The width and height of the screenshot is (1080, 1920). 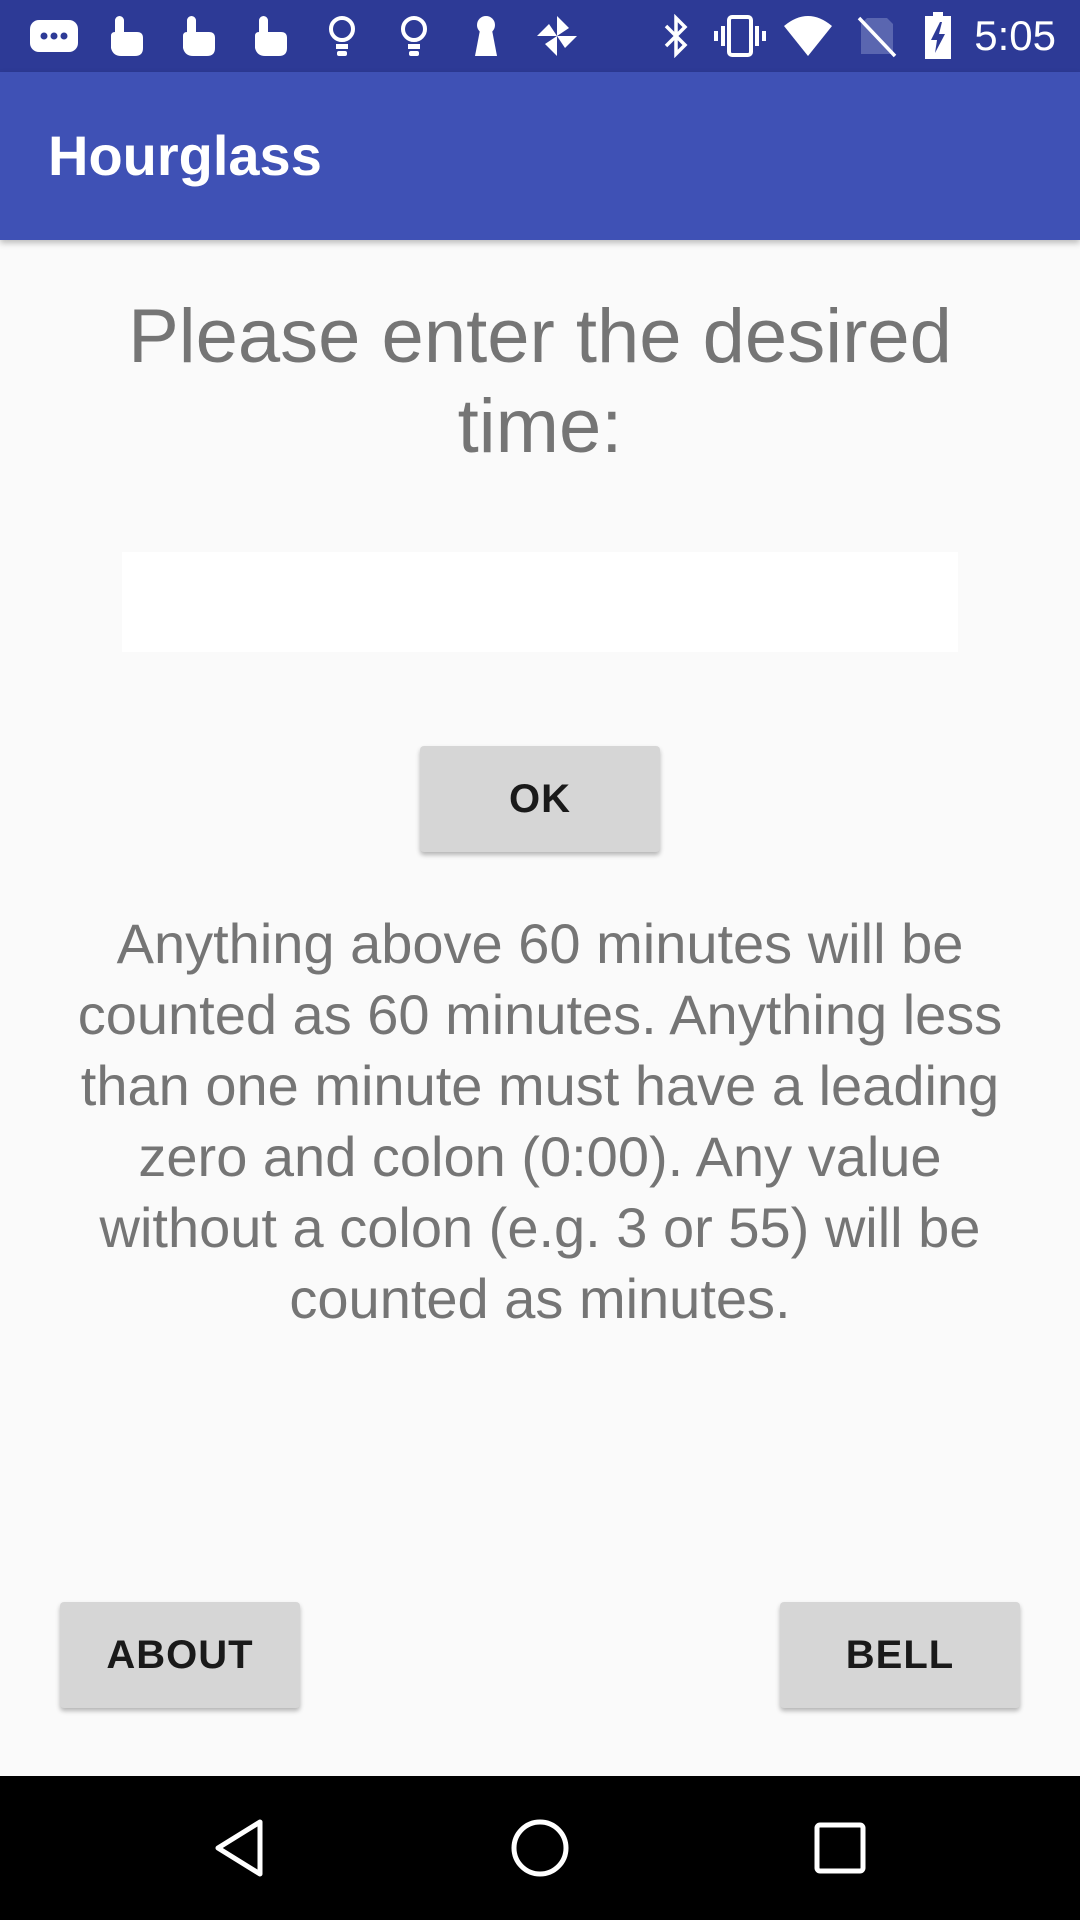 I want to click on bell-button: BELL, so click(x=900, y=1655).